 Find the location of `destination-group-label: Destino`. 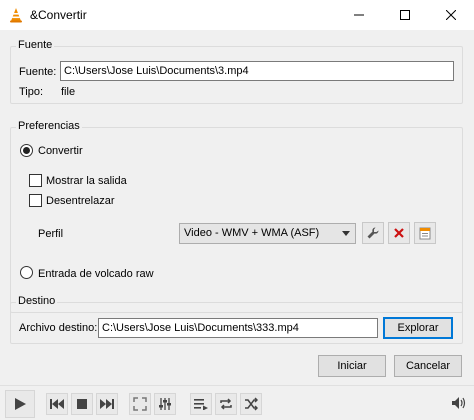

destination-group-label: Destino is located at coordinates (37, 301).